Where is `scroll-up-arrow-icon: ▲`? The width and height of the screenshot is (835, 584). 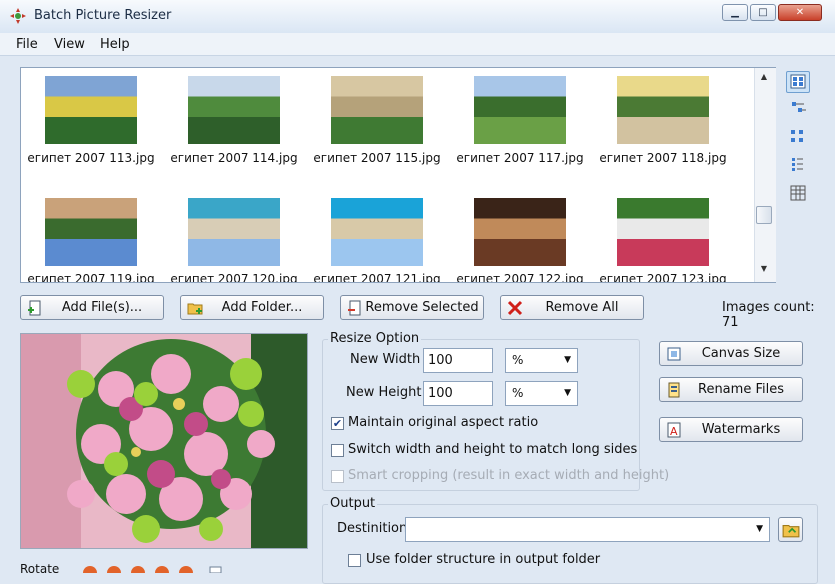
scroll-up-arrow-icon: ▲ is located at coordinates (764, 78).